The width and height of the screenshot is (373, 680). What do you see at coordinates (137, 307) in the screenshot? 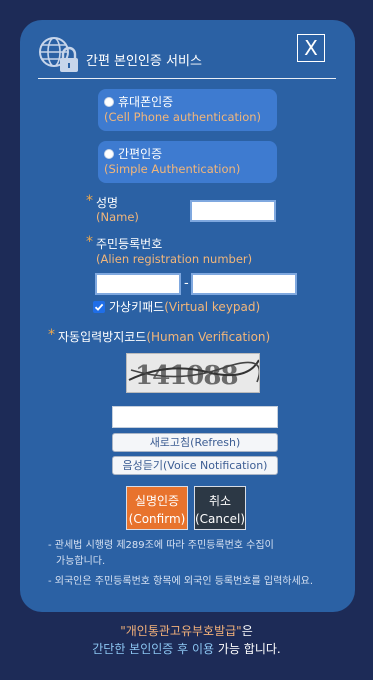
I see `virtual-keypad-label-ko: 가상키패드` at bounding box center [137, 307].